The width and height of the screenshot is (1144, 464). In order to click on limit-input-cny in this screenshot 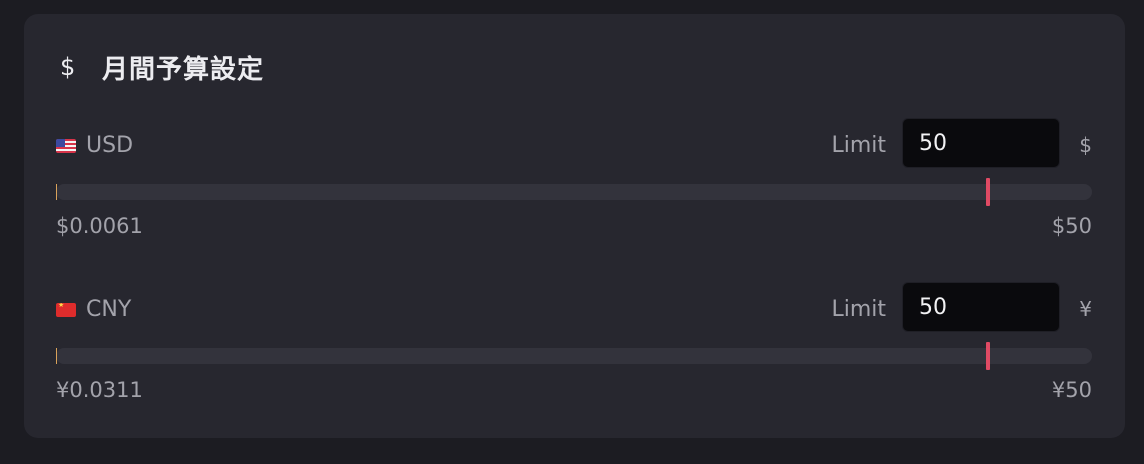, I will do `click(981, 307)`.